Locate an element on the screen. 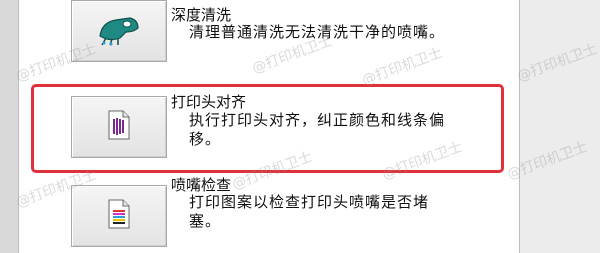  nozzle-check-button is located at coordinates (119, 216).